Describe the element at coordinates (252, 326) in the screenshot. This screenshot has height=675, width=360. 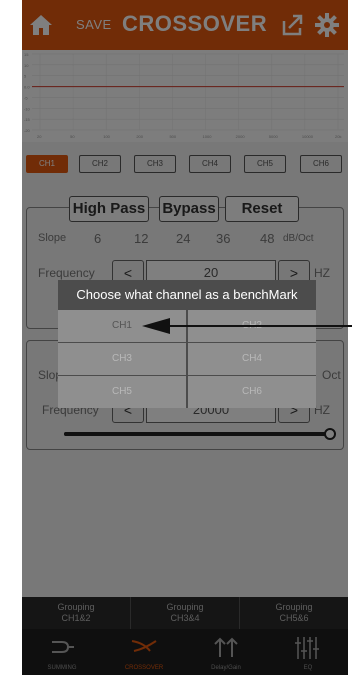
I see `dialog-option-ch2: CH2` at that location.